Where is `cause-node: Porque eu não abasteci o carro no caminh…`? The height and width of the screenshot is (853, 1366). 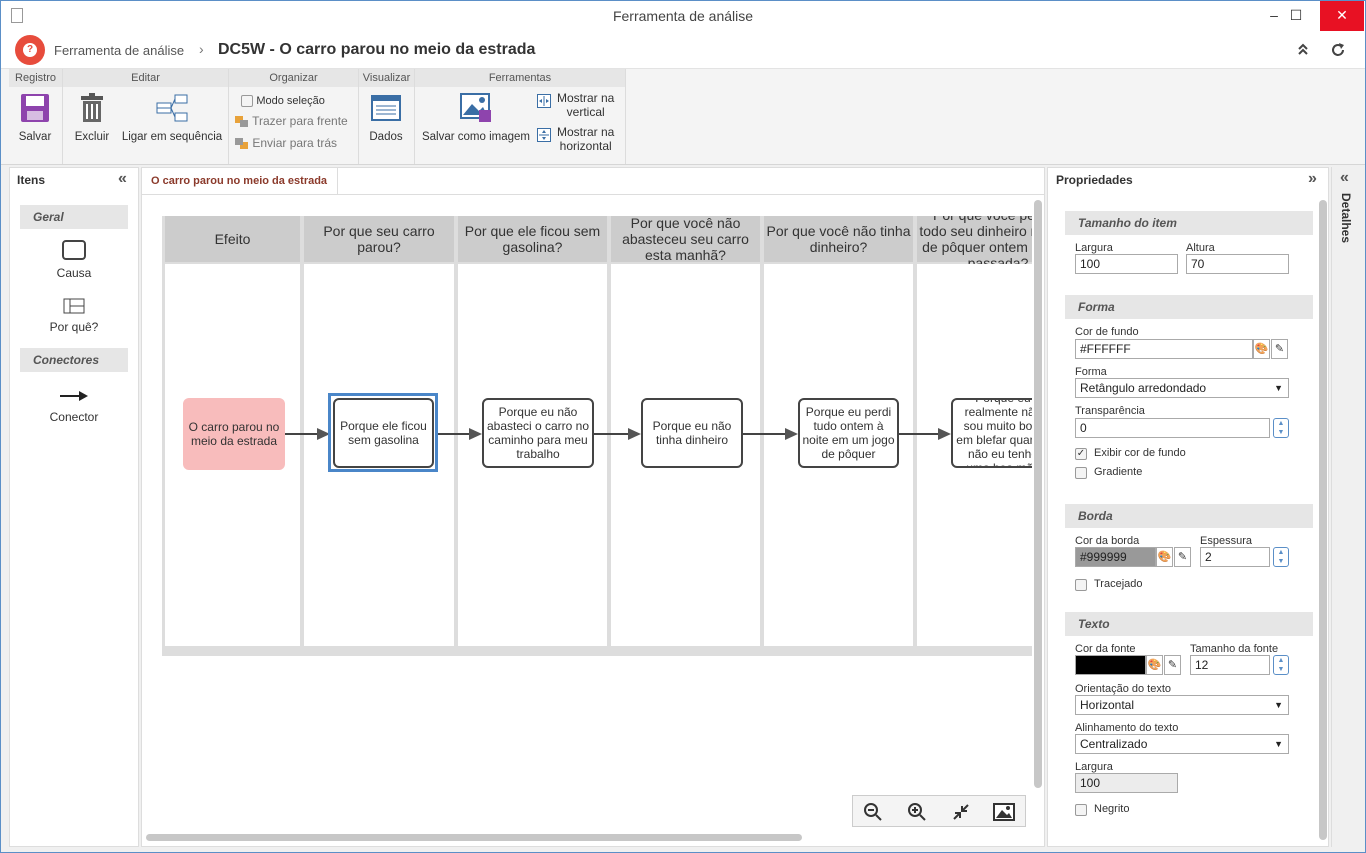 cause-node: Porque eu não abasteci o carro no caminh… is located at coordinates (538, 433).